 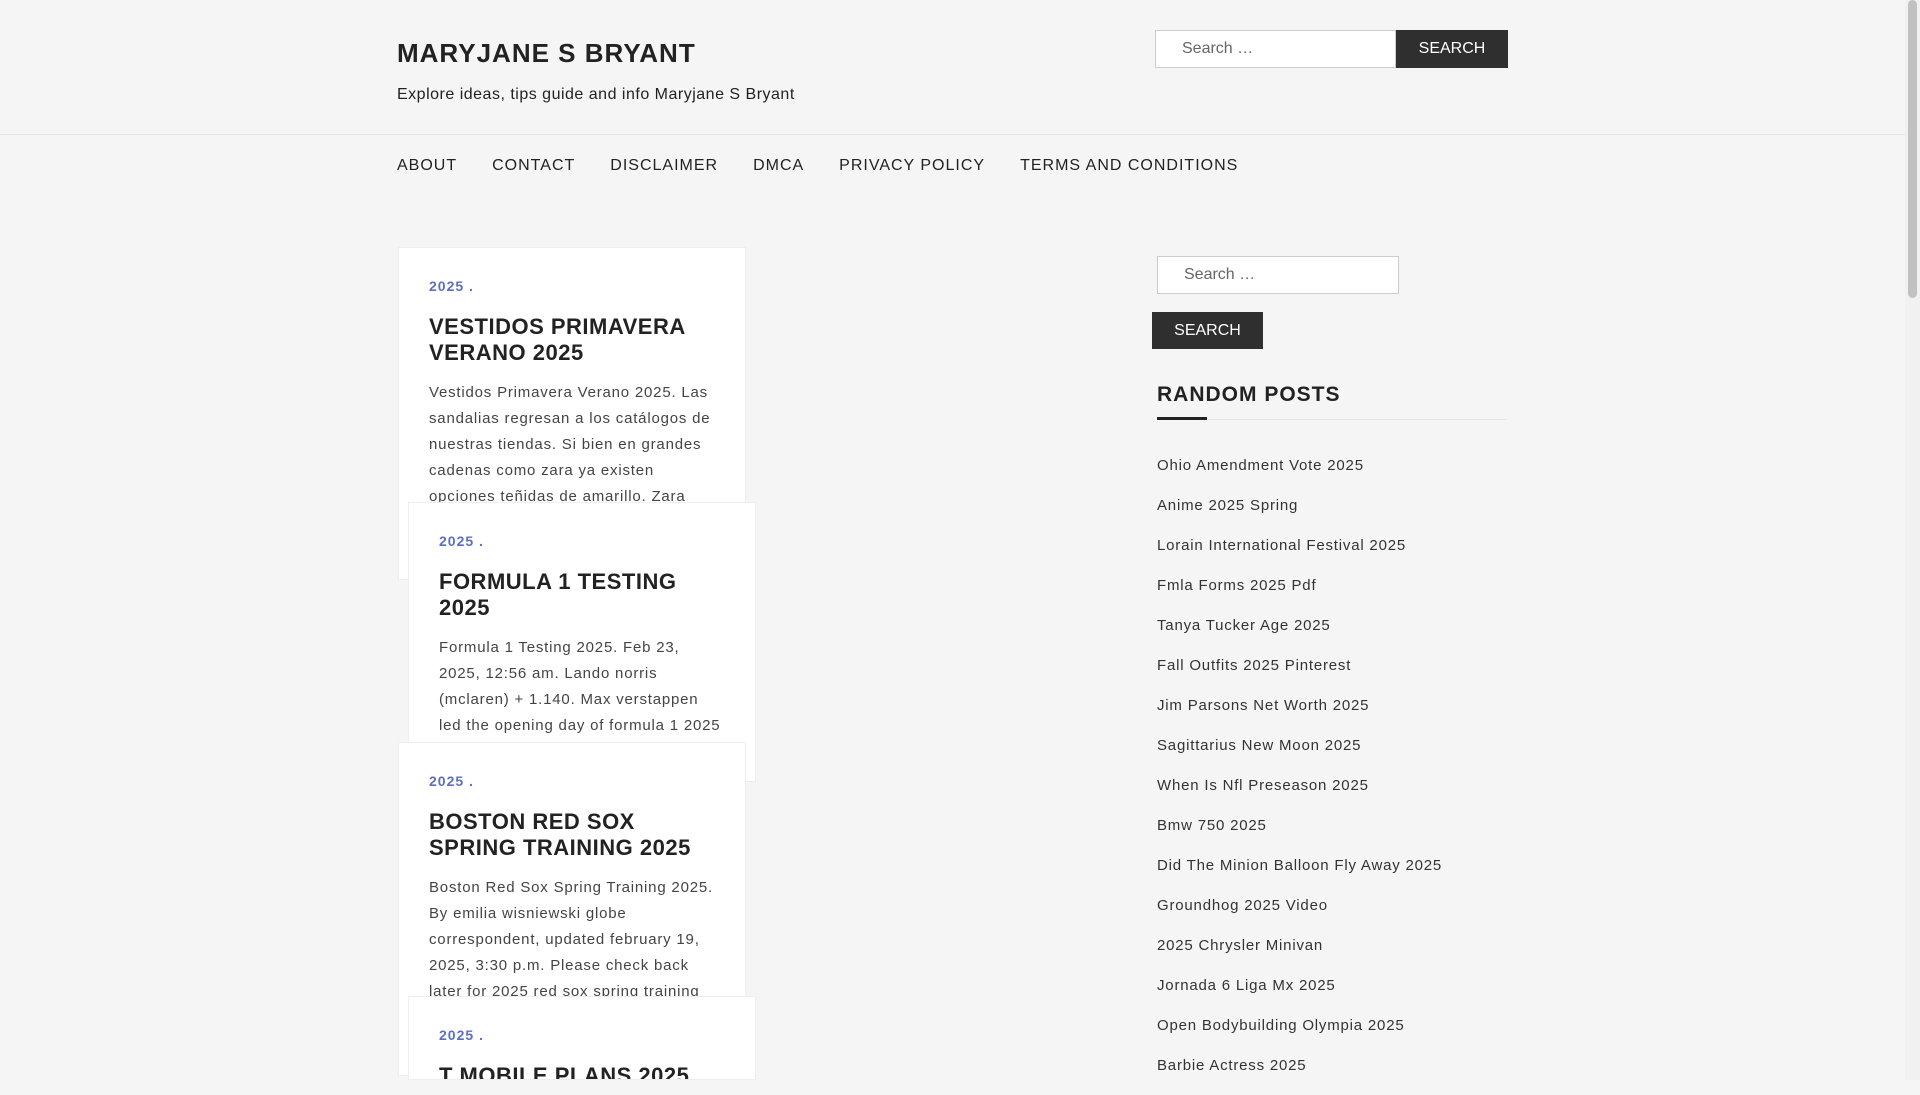 What do you see at coordinates (778, 166) in the screenshot?
I see `nav-dmca: DMCA` at bounding box center [778, 166].